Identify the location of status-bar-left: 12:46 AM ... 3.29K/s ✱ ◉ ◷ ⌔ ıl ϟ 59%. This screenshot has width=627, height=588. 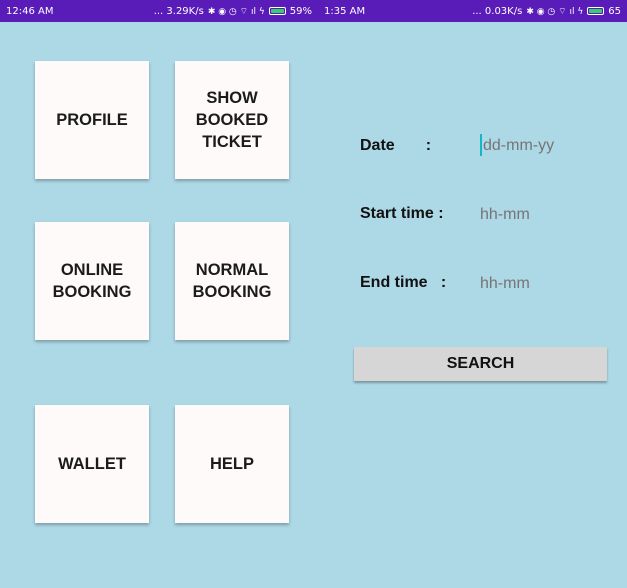
(159, 11).